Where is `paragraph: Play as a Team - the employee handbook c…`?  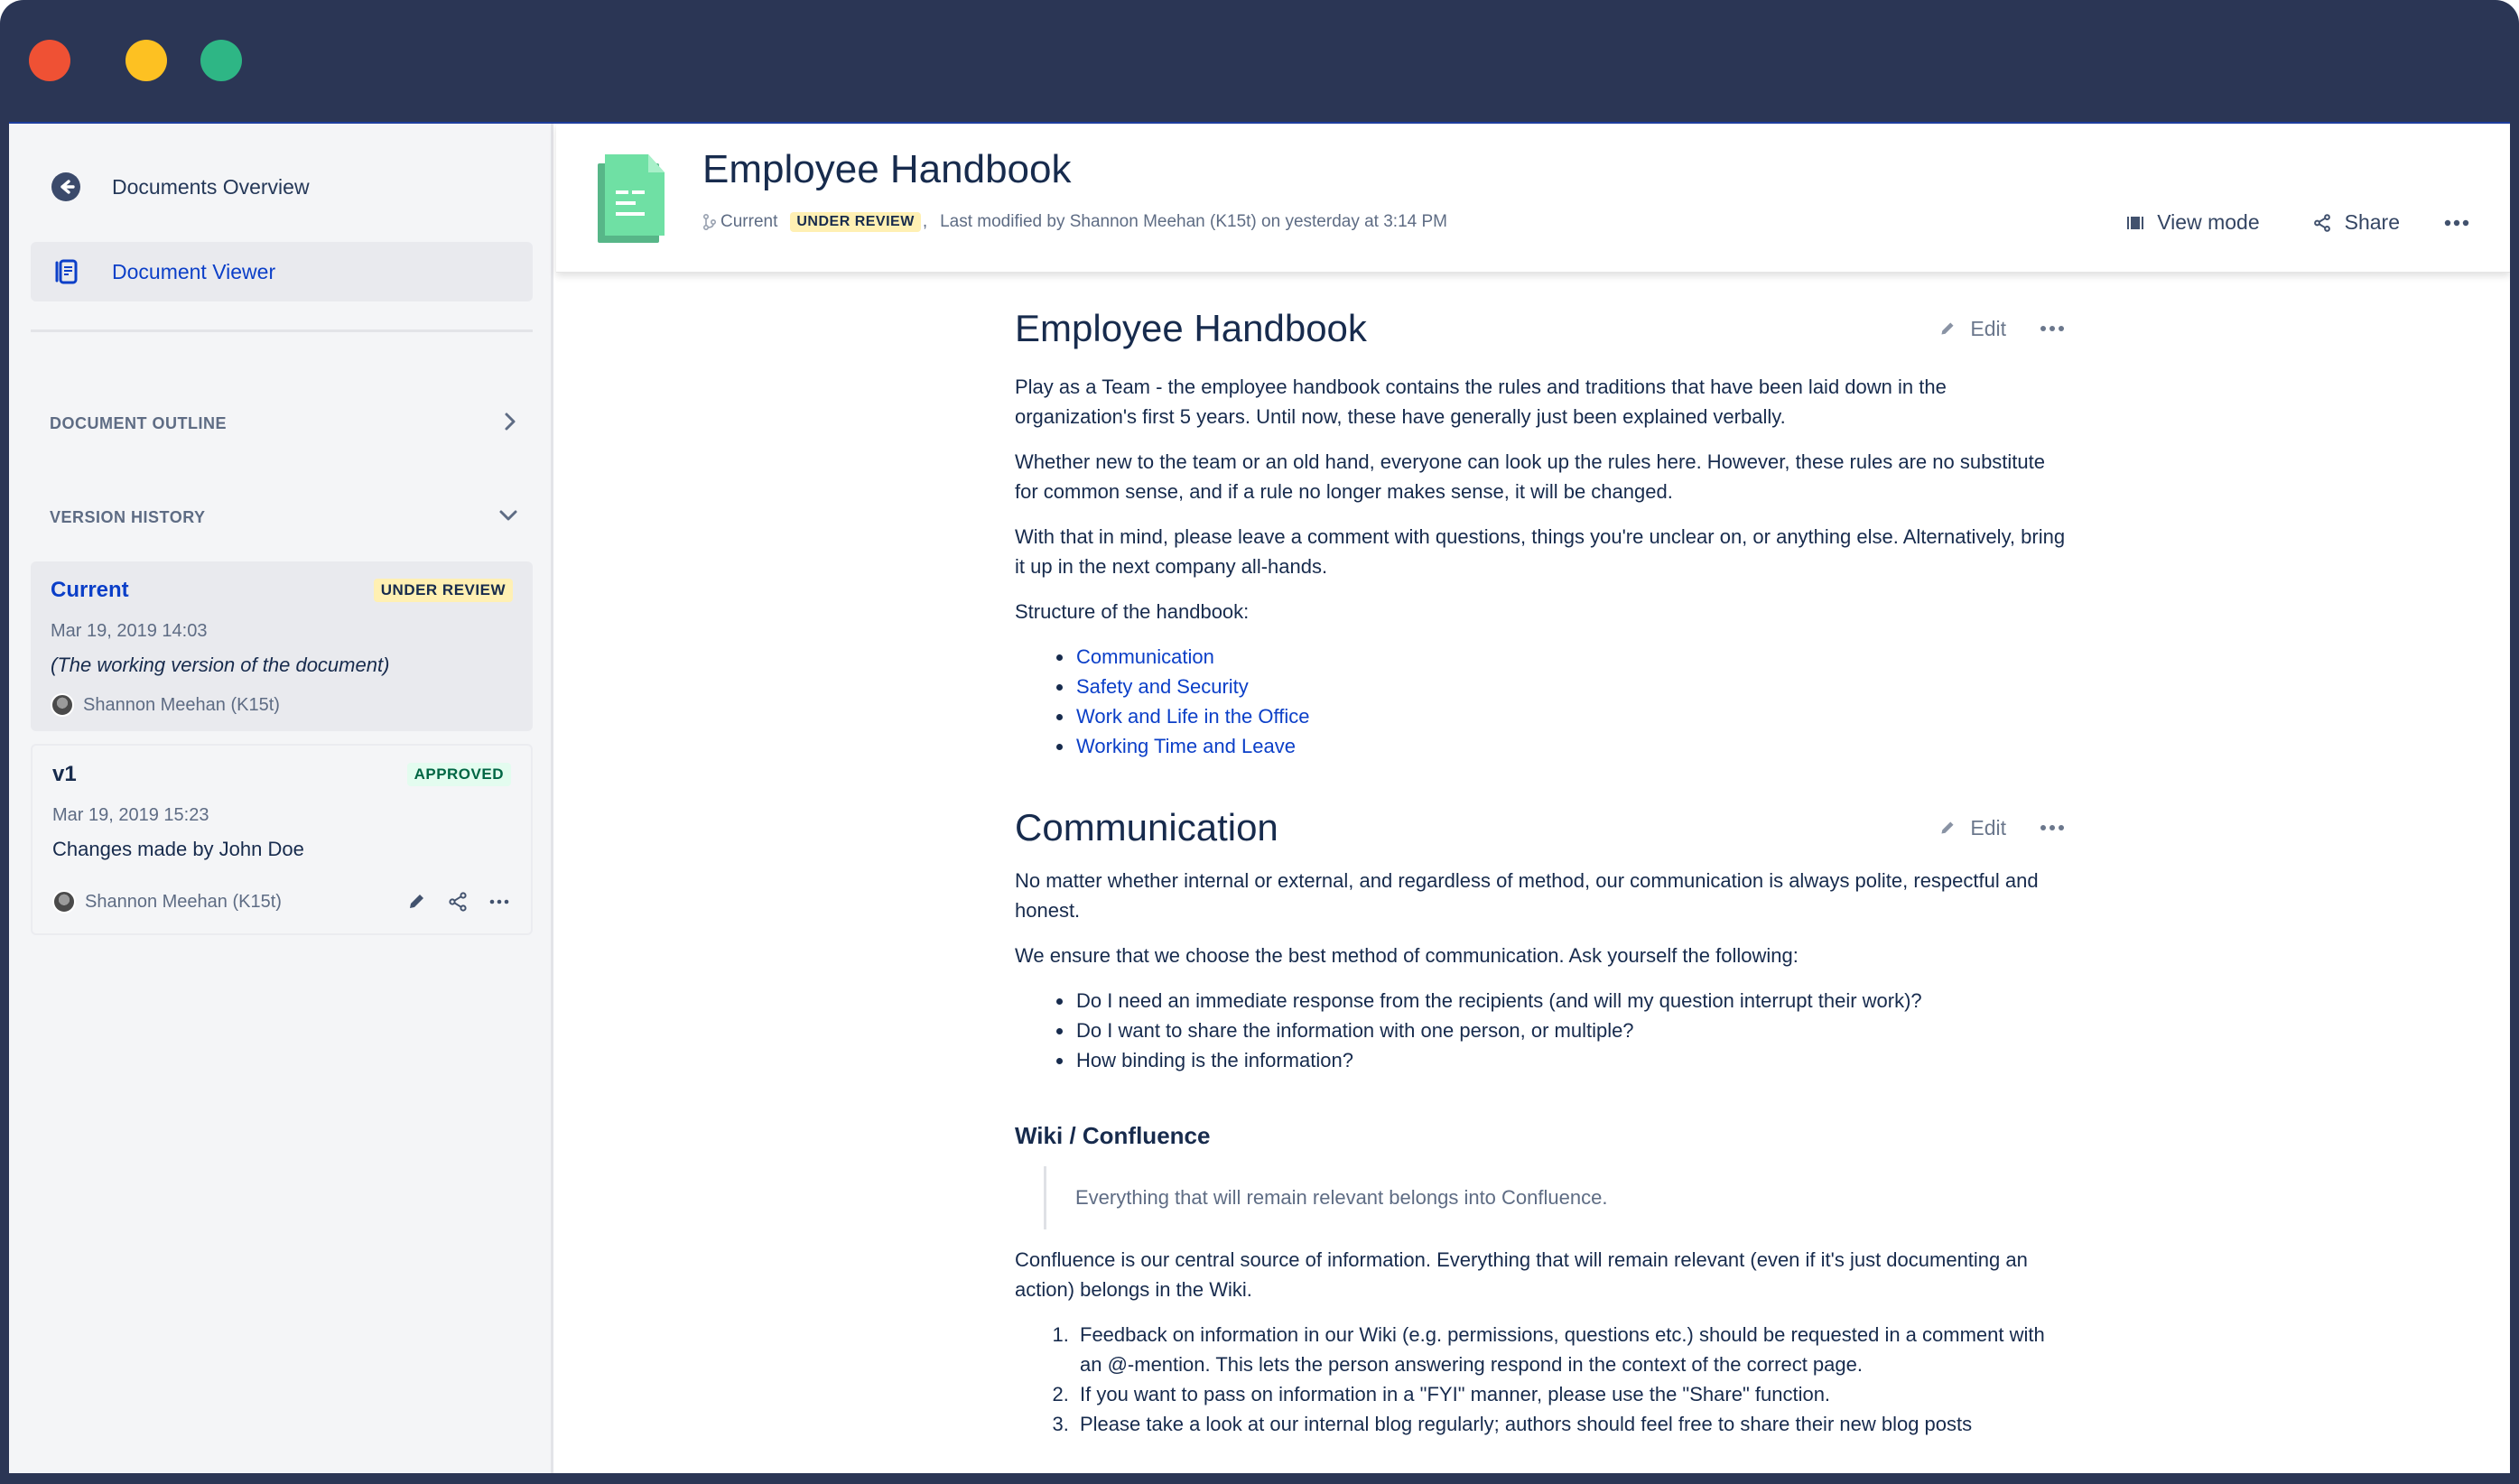
paragraph: Play as a Team - the employee handbook c… is located at coordinates (1481, 402).